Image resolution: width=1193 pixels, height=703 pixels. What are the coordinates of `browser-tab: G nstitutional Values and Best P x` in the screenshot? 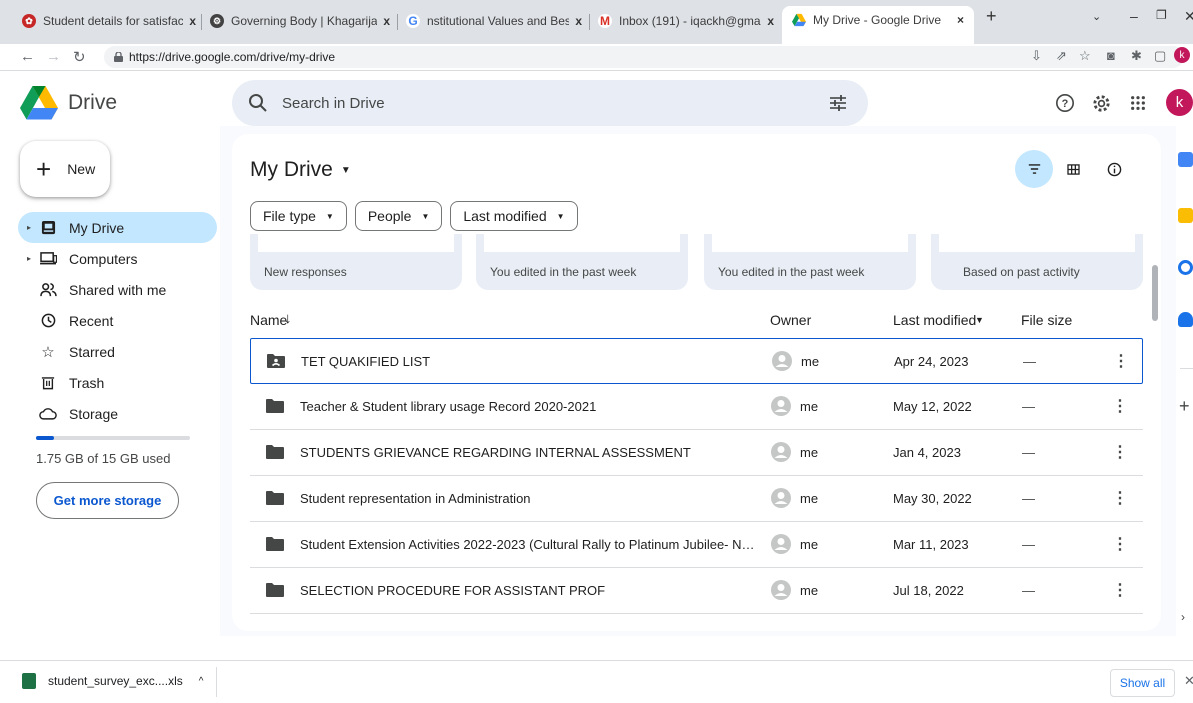 It's located at (494, 21).